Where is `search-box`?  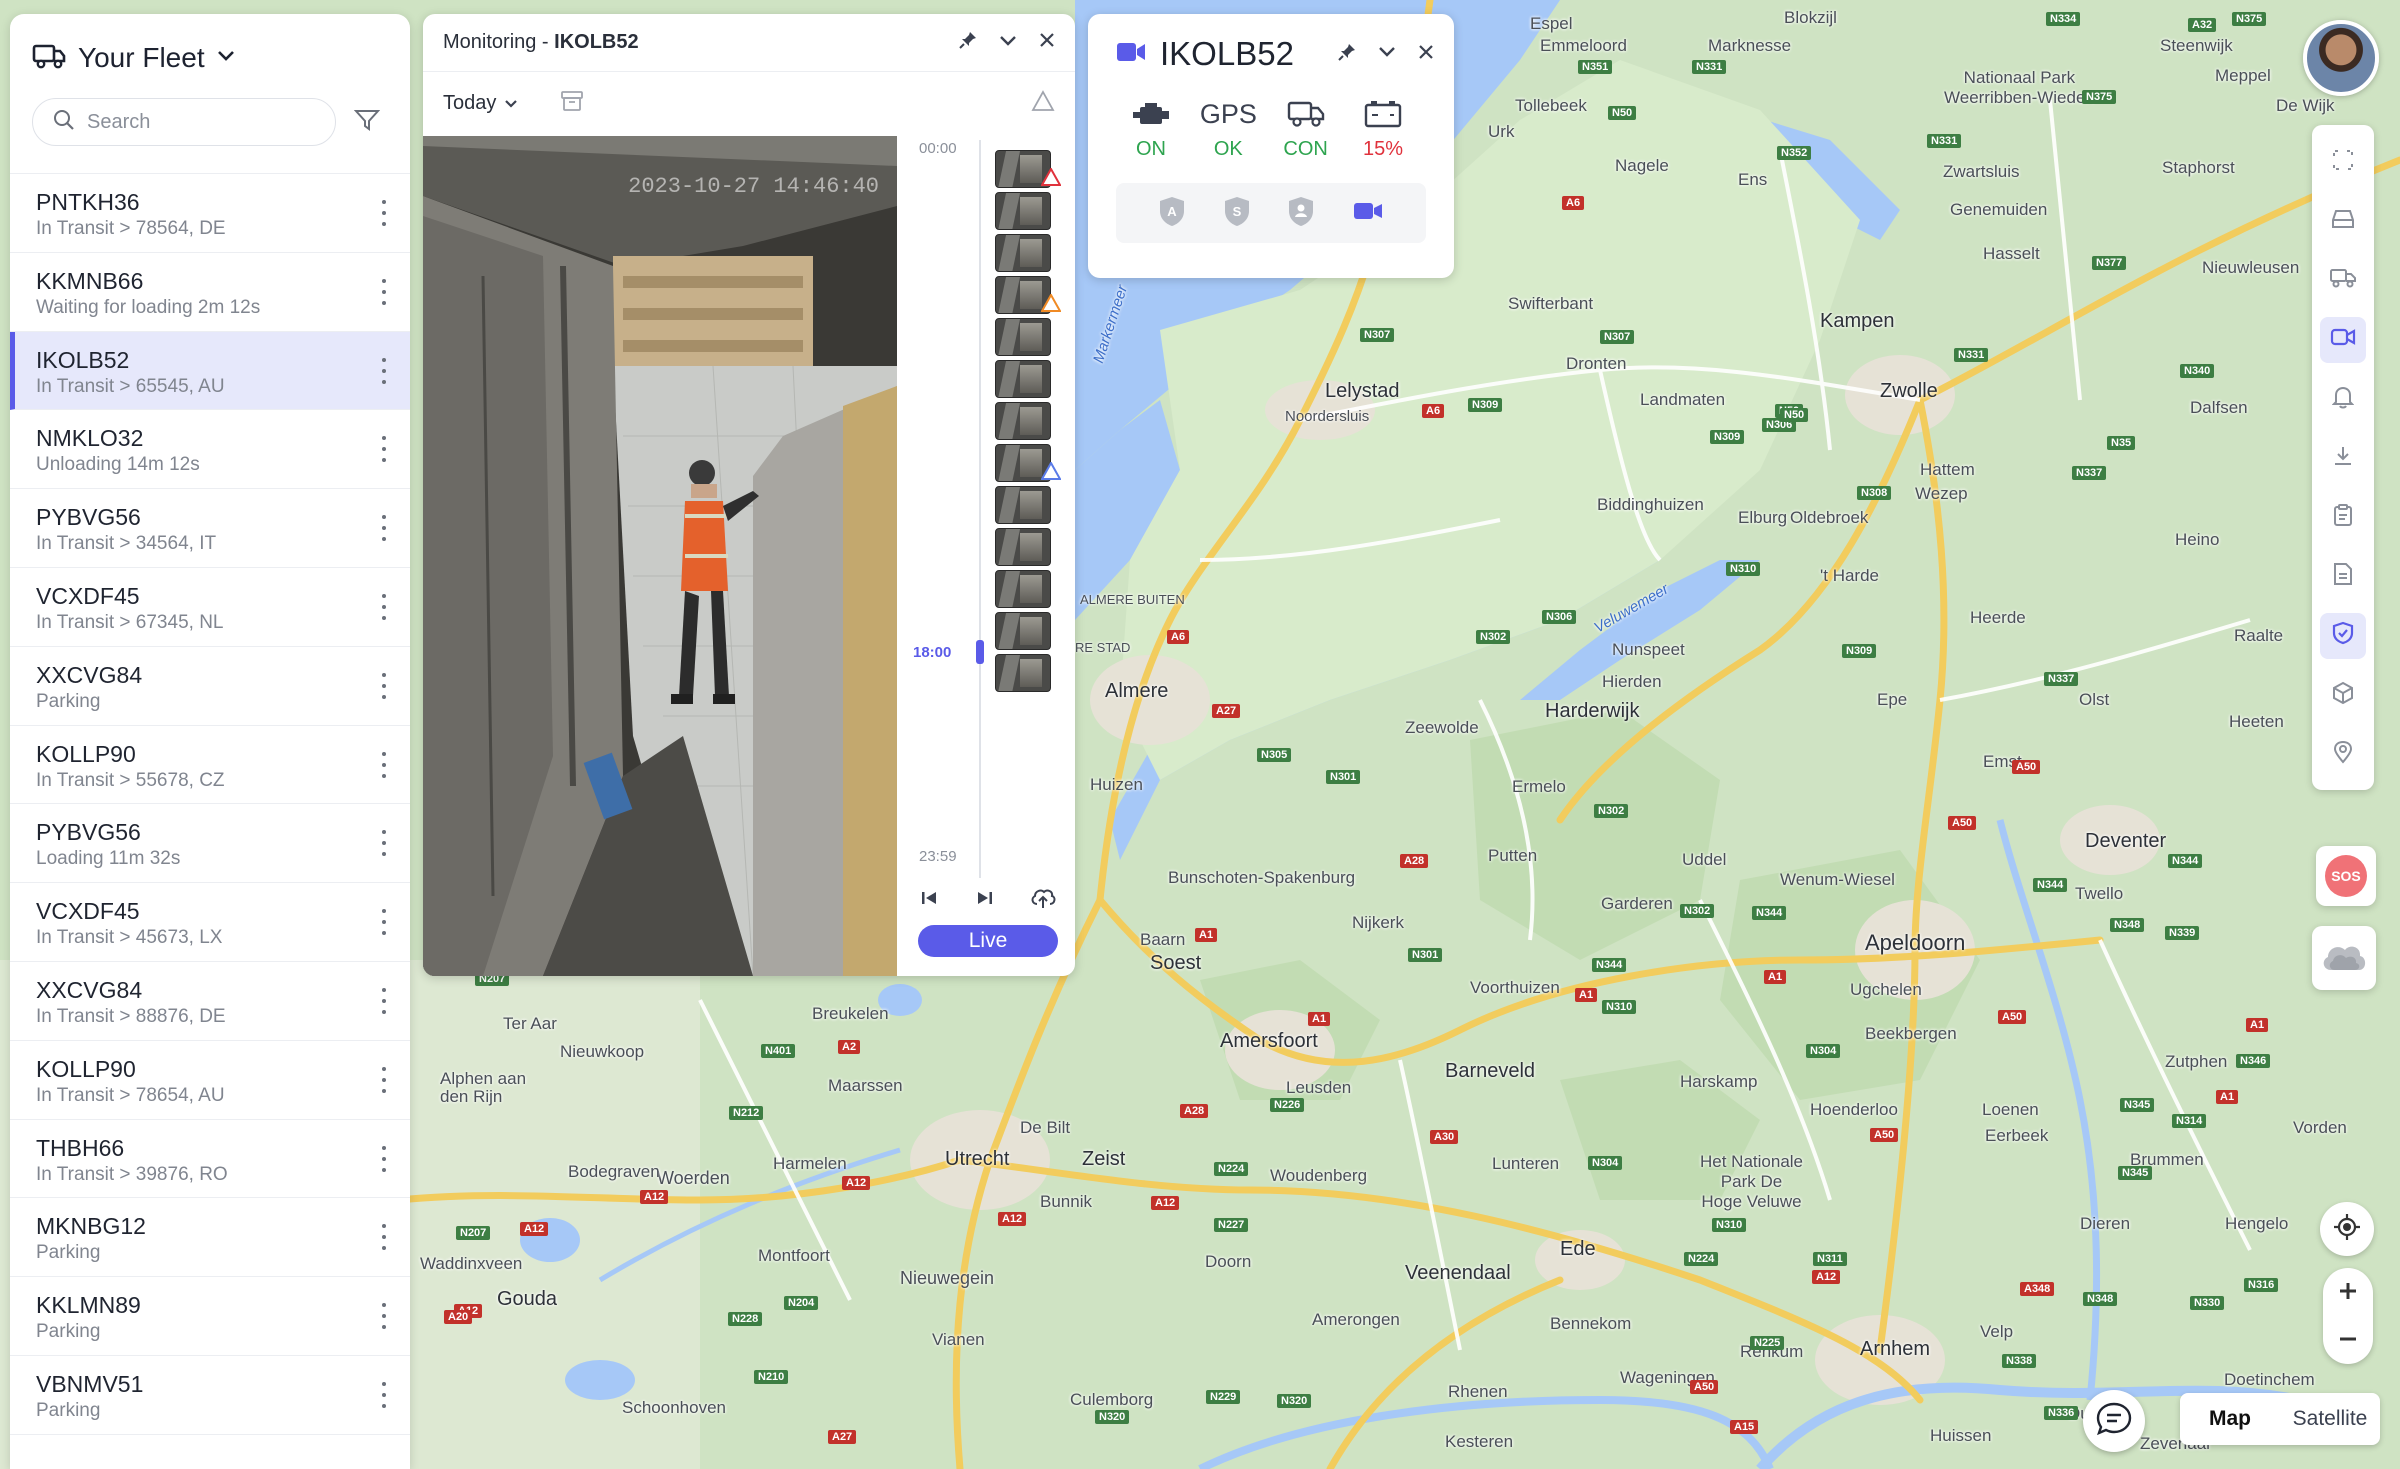 search-box is located at coordinates (184, 122).